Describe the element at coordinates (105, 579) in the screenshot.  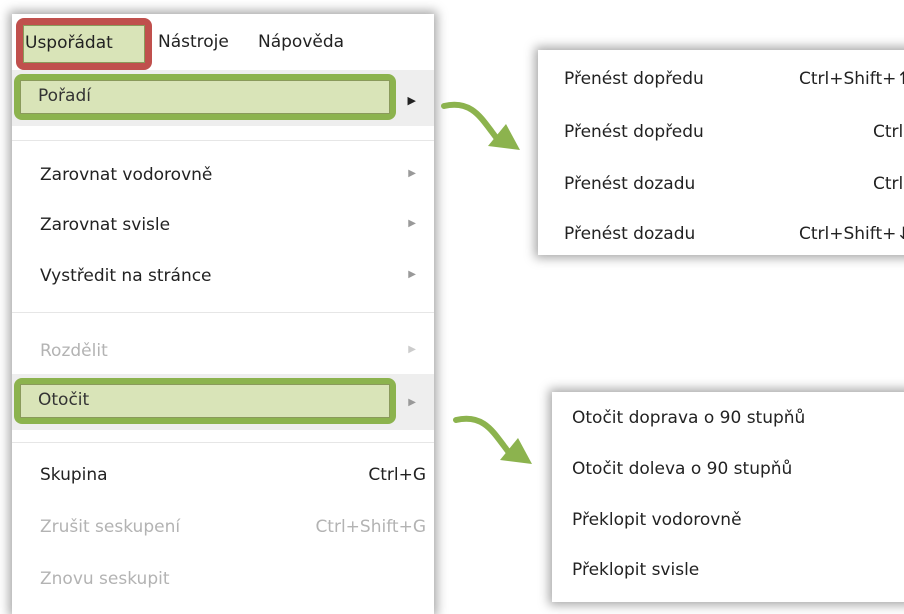
I see `menu-item-regroup: Znovu seskupit` at that location.